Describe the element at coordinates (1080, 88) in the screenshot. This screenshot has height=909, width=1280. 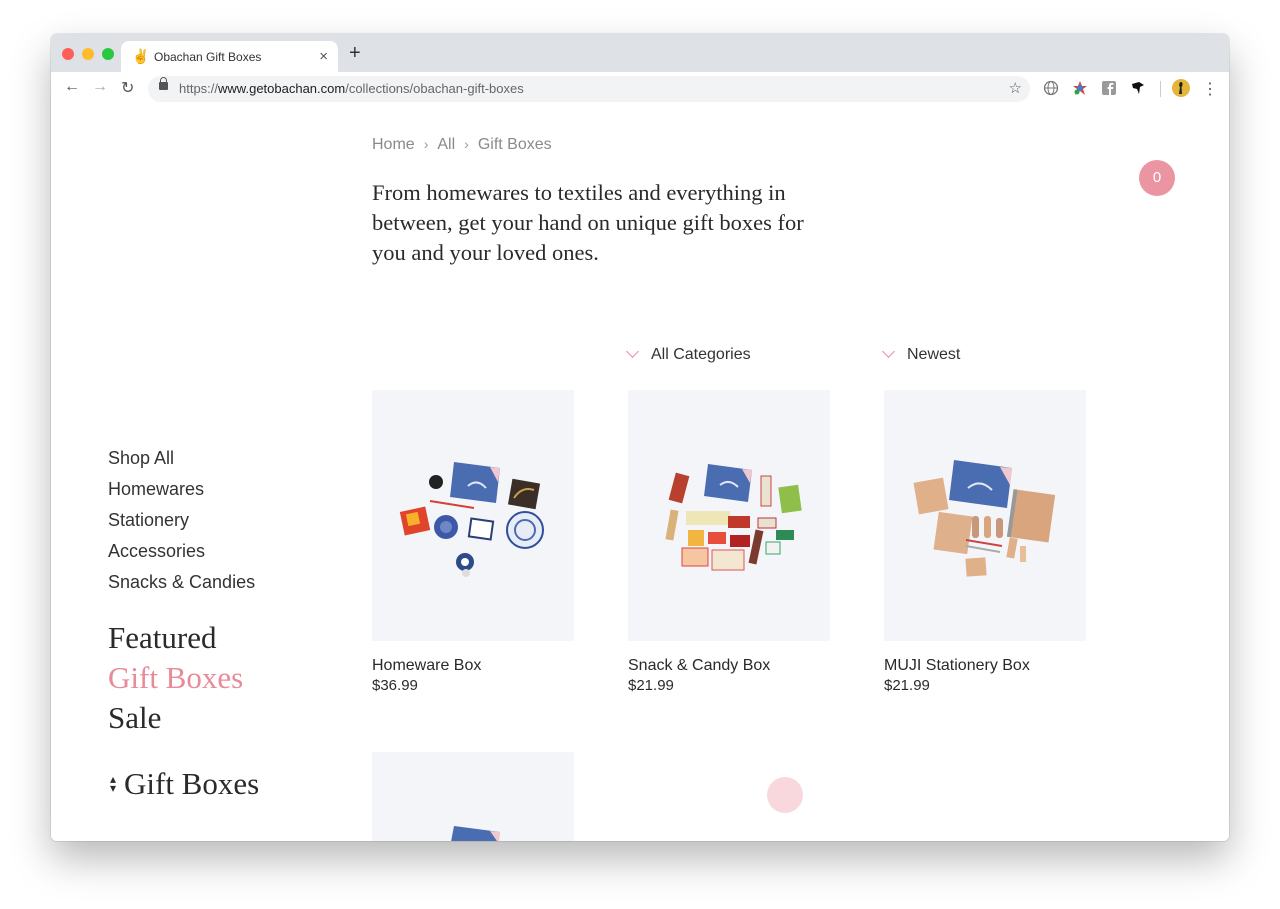
I see `color-extension-icon` at that location.